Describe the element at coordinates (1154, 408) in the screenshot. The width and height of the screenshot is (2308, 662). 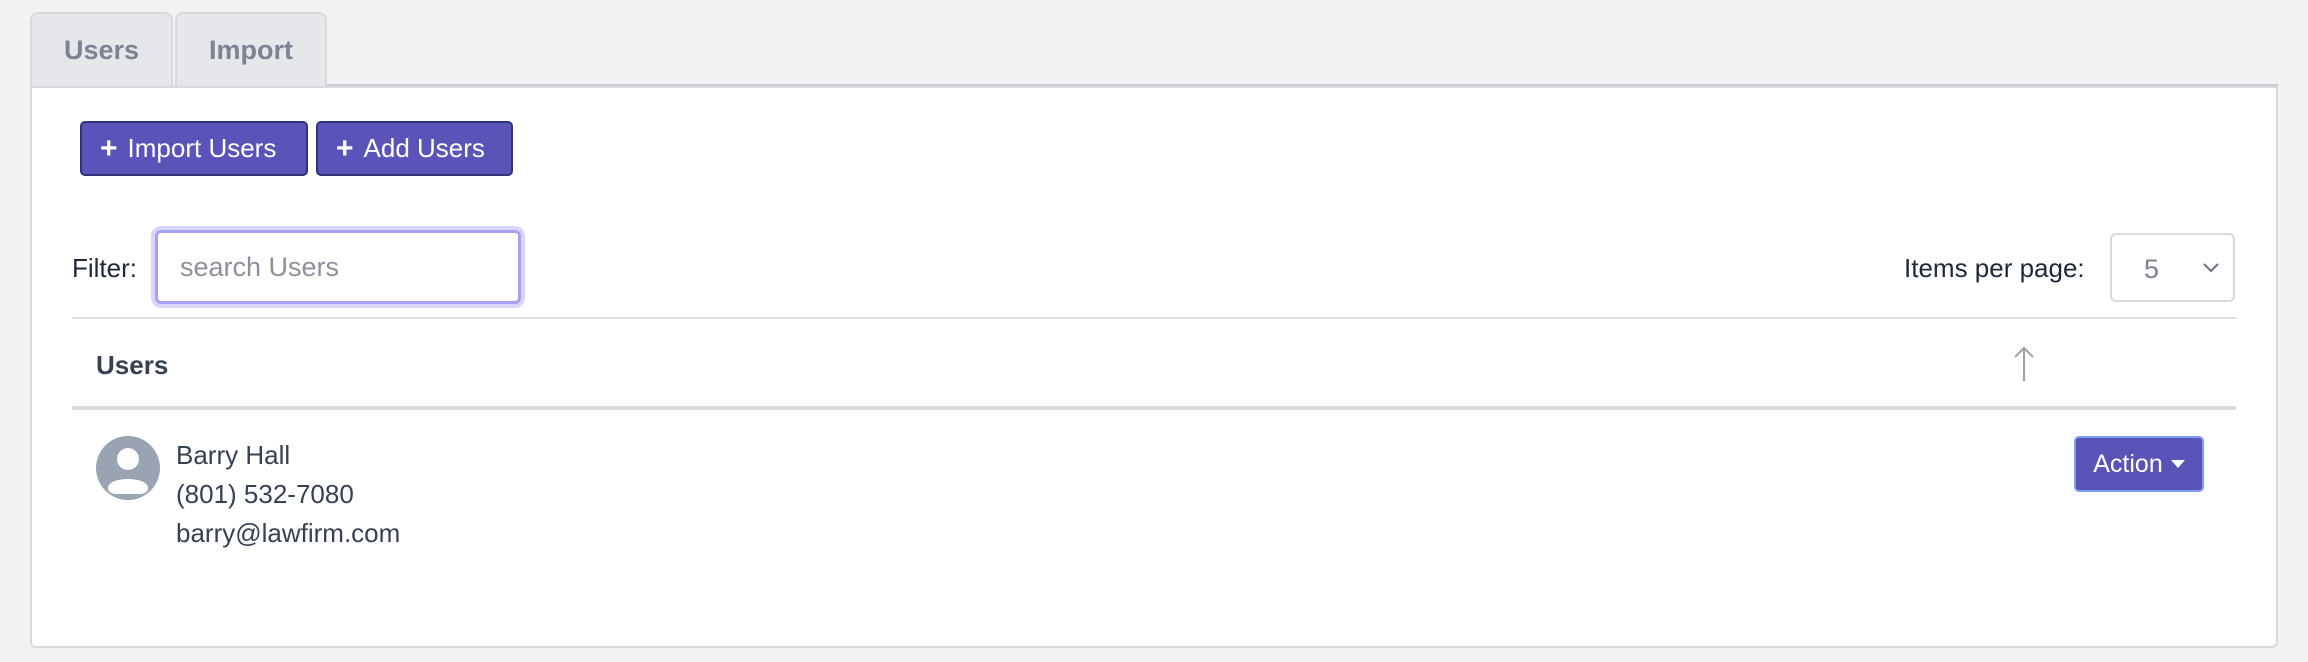
I see `table-header-divider` at that location.